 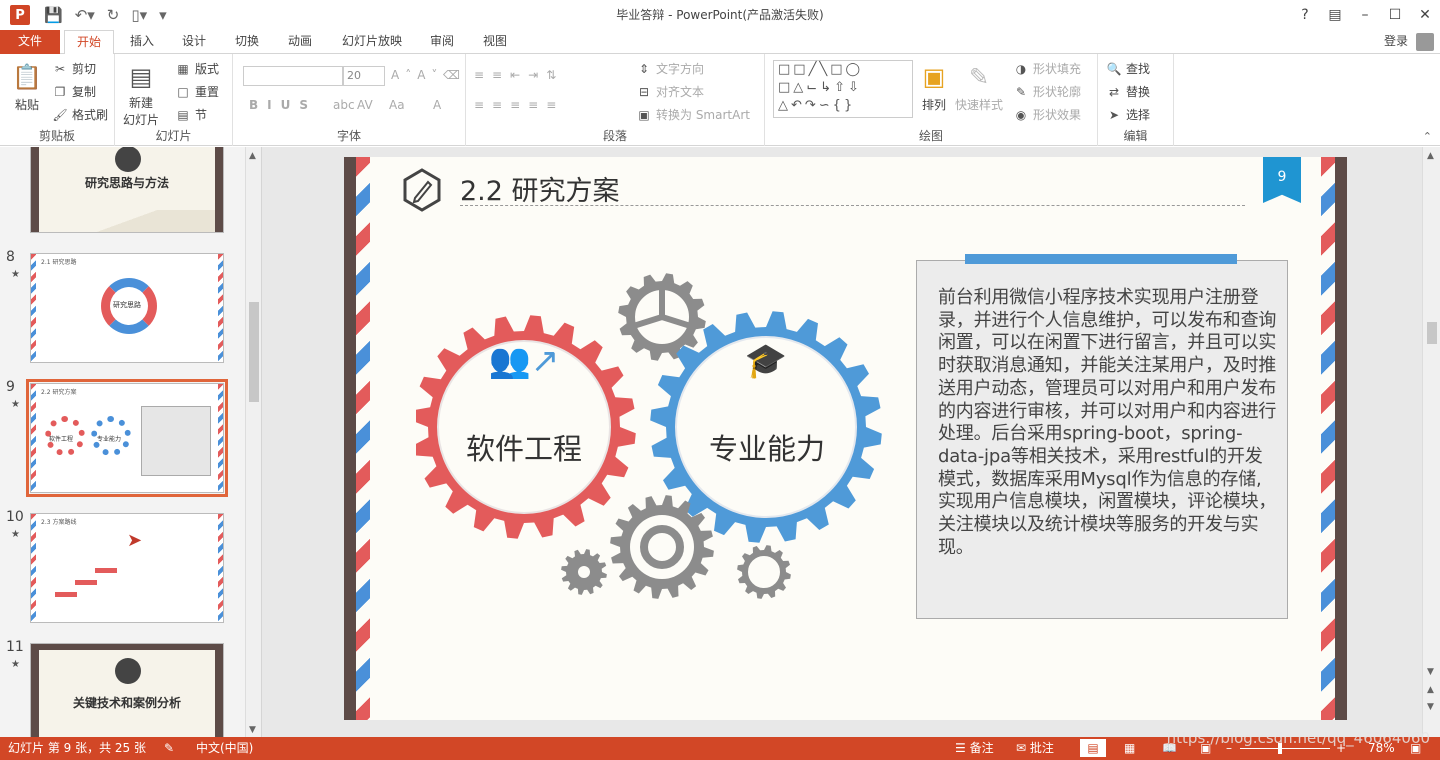 I want to click on previous-slide-icon: ▲, so click(x=1430, y=690).